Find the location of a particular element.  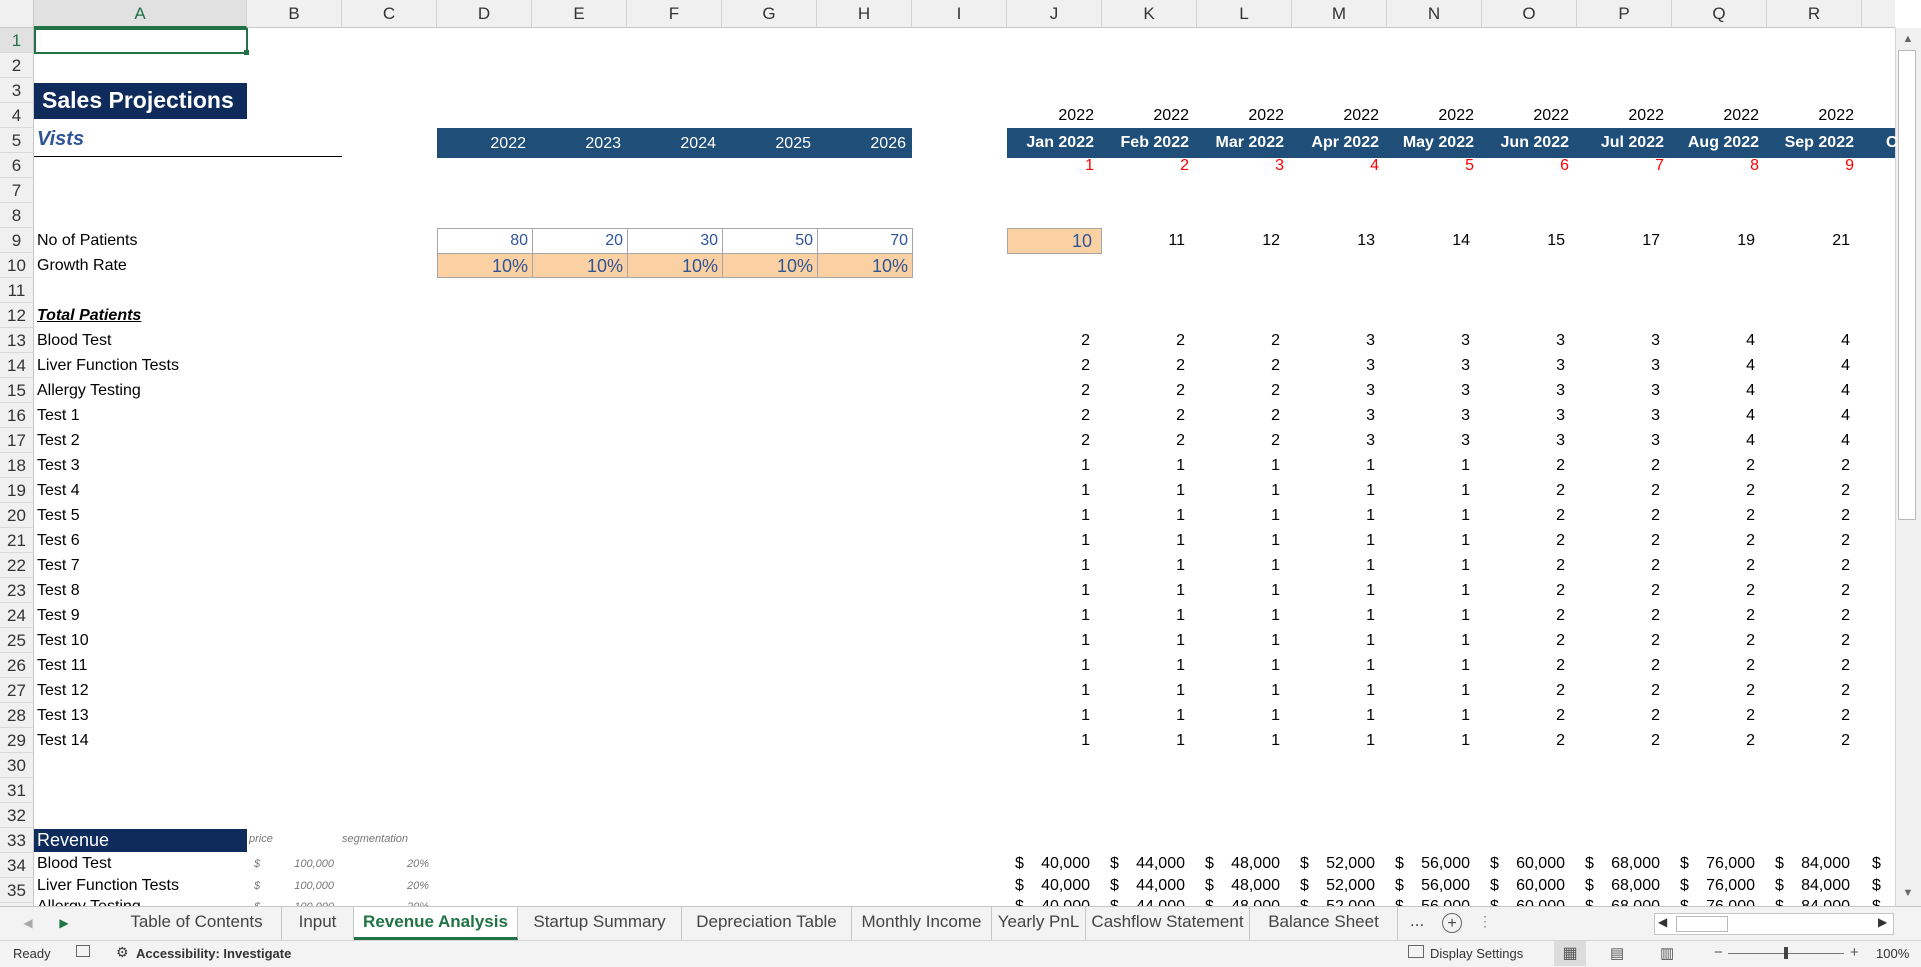

row-header-7: 7 is located at coordinates (17, 190).